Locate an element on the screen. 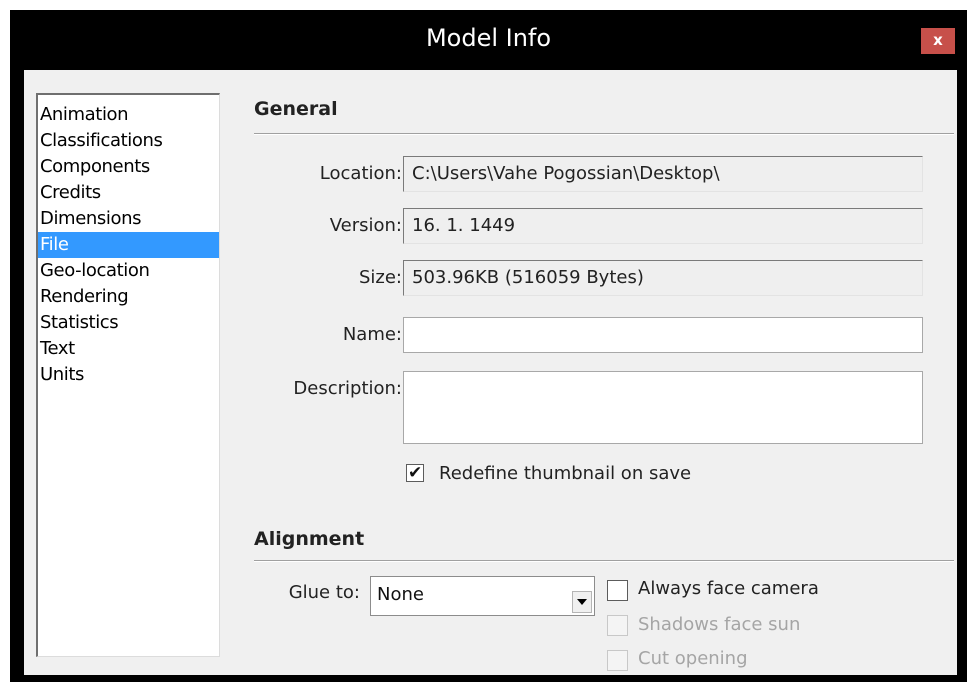 This screenshot has width=971, height=685. sidebar-item-credits: Credits is located at coordinates (128, 193).